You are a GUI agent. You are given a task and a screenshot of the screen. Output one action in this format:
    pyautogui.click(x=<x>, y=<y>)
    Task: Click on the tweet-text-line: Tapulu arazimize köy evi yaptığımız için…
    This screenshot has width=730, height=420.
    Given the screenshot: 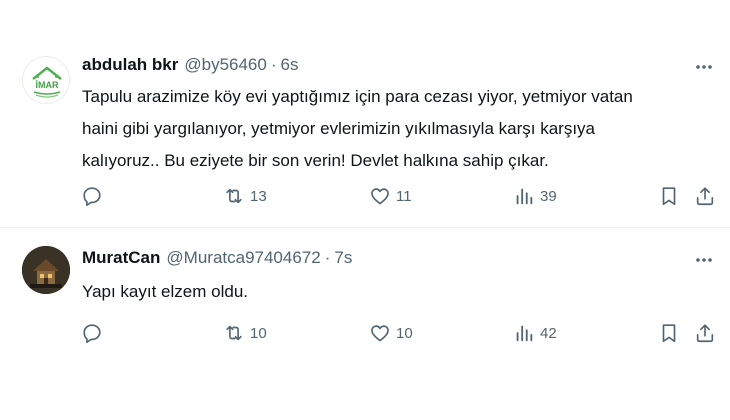 What is the action you would take?
    pyautogui.click(x=357, y=96)
    